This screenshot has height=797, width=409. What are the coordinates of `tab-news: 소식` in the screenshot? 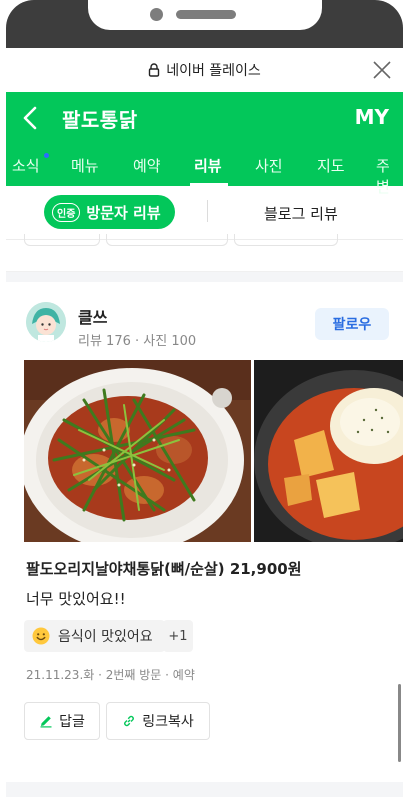 It's located at (28, 164).